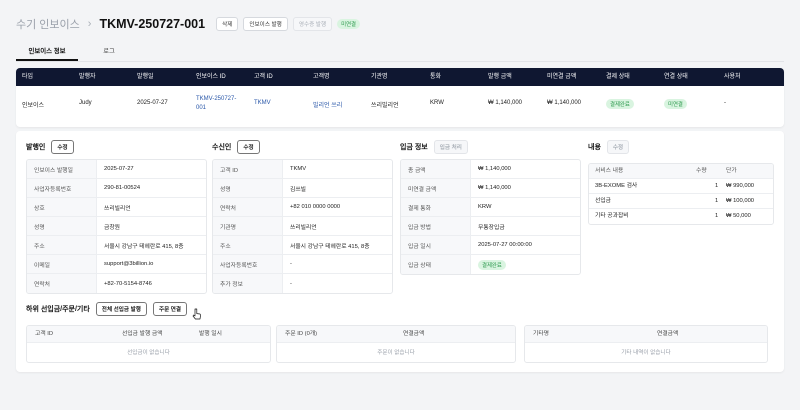  Describe the element at coordinates (564, 103) in the screenshot. I see `cell-unlinked-amount: ₩ 1,140,000` at that location.